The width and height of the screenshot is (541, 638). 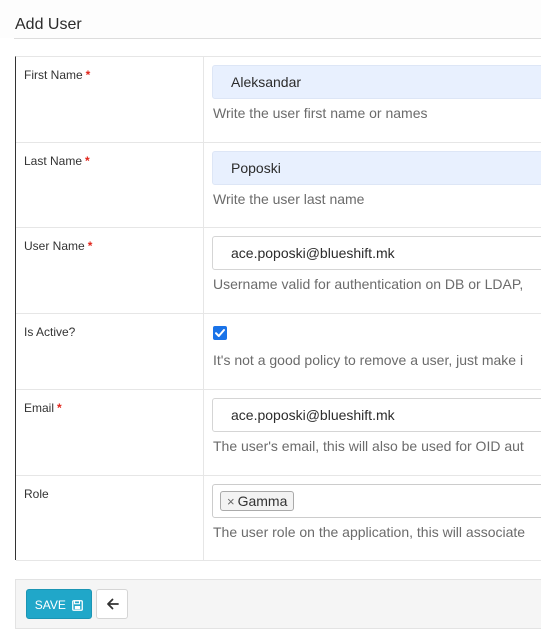 I want to click on user-name-label: User Name *, so click(x=58, y=246).